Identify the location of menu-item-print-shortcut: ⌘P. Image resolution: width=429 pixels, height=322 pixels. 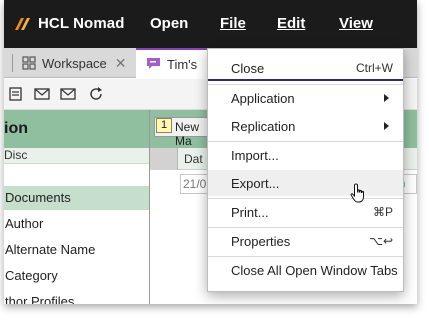
(382, 212).